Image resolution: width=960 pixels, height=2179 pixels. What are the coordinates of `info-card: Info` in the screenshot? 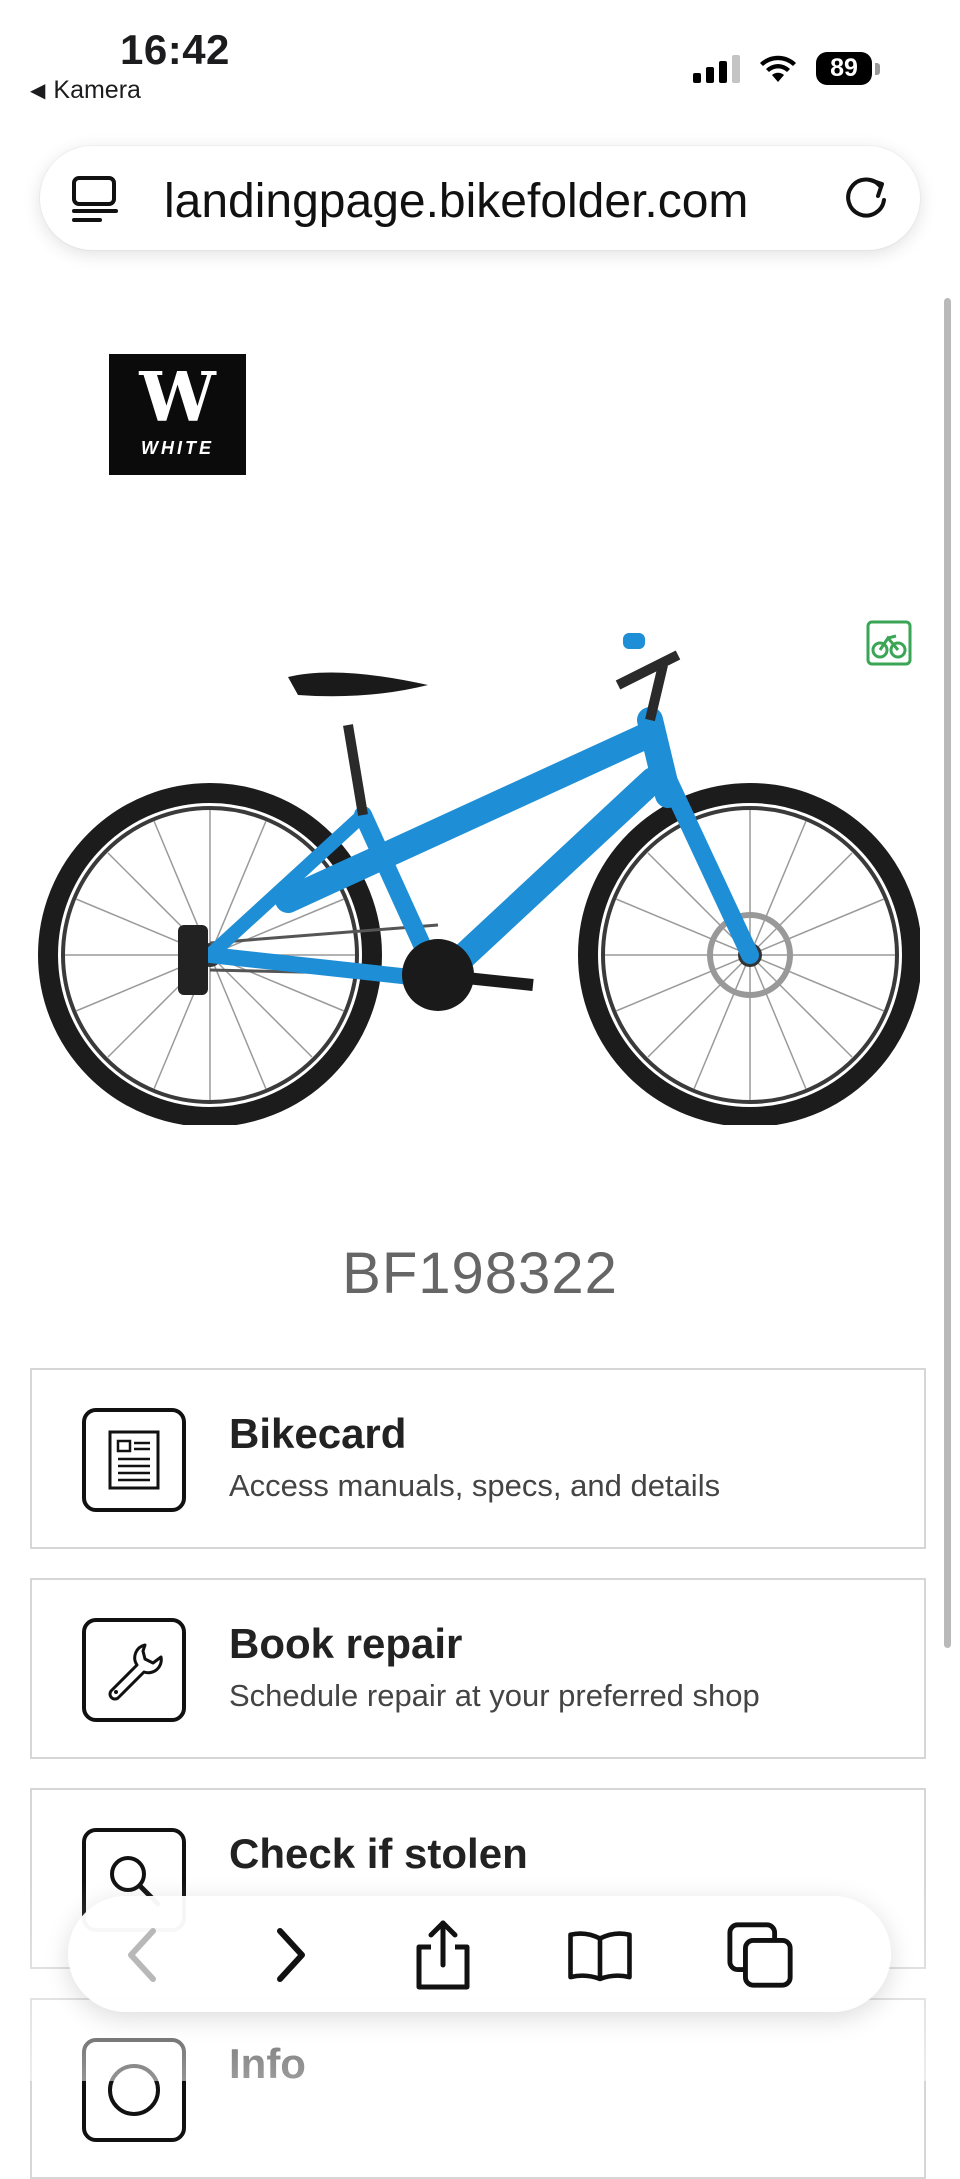 It's located at (478, 2088).